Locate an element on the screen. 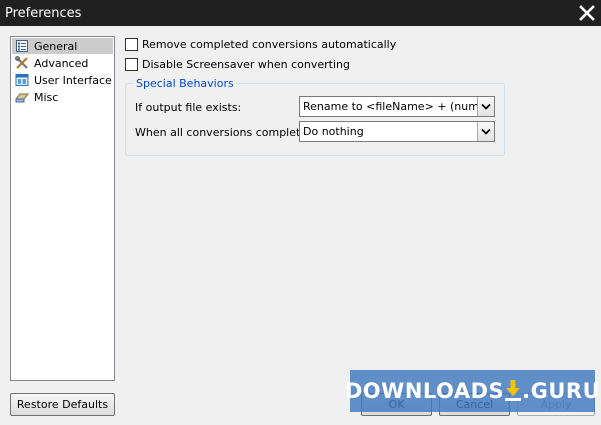 This screenshot has height=425, width=601. all-completed-select: Do nothing is located at coordinates (397, 131).